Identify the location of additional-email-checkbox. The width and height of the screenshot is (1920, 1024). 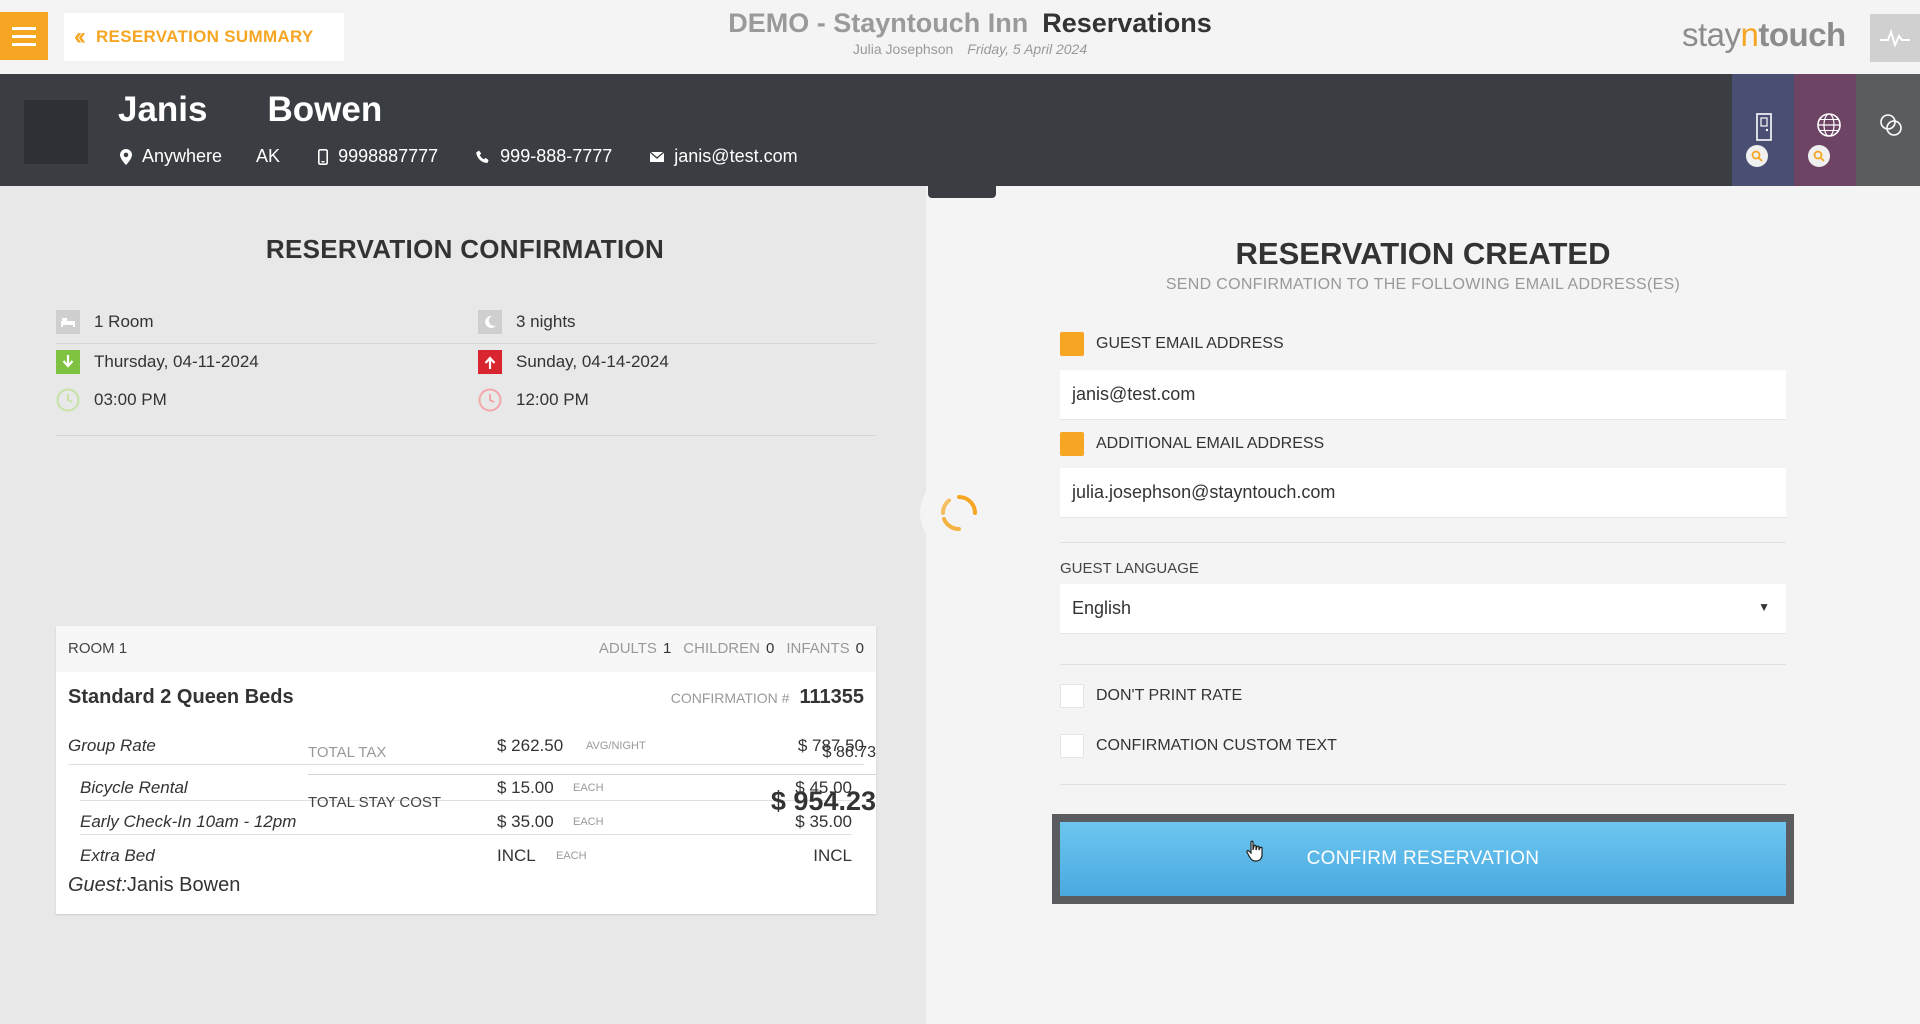
(1072, 444).